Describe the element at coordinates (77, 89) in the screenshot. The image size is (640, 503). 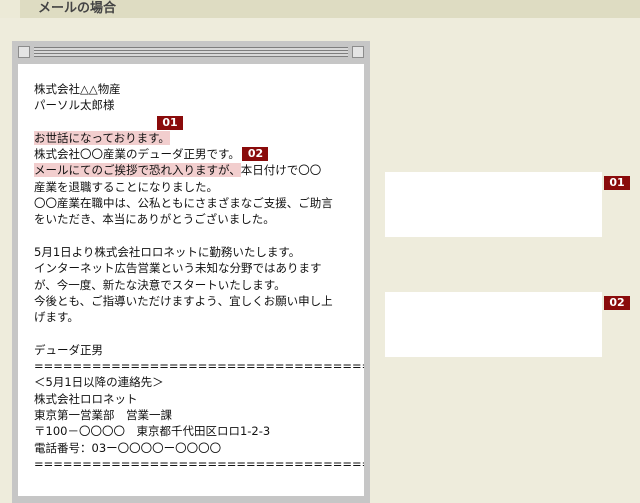
I see `mail-line: 株式会社△△物産` at that location.